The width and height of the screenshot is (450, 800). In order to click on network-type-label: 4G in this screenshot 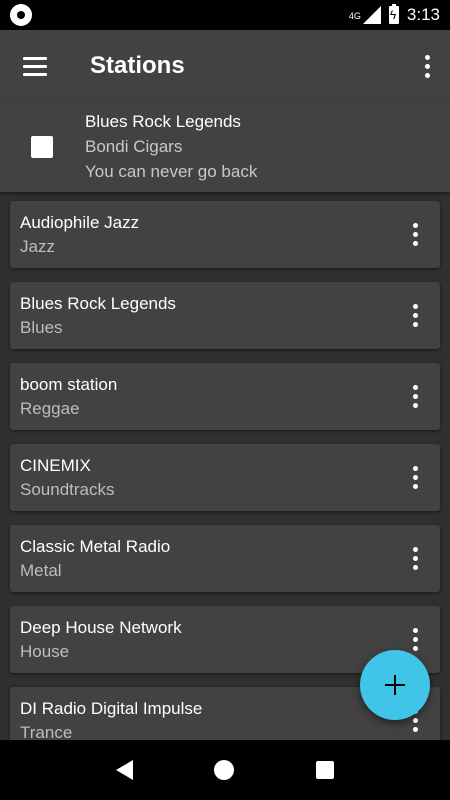, I will do `click(354, 16)`.